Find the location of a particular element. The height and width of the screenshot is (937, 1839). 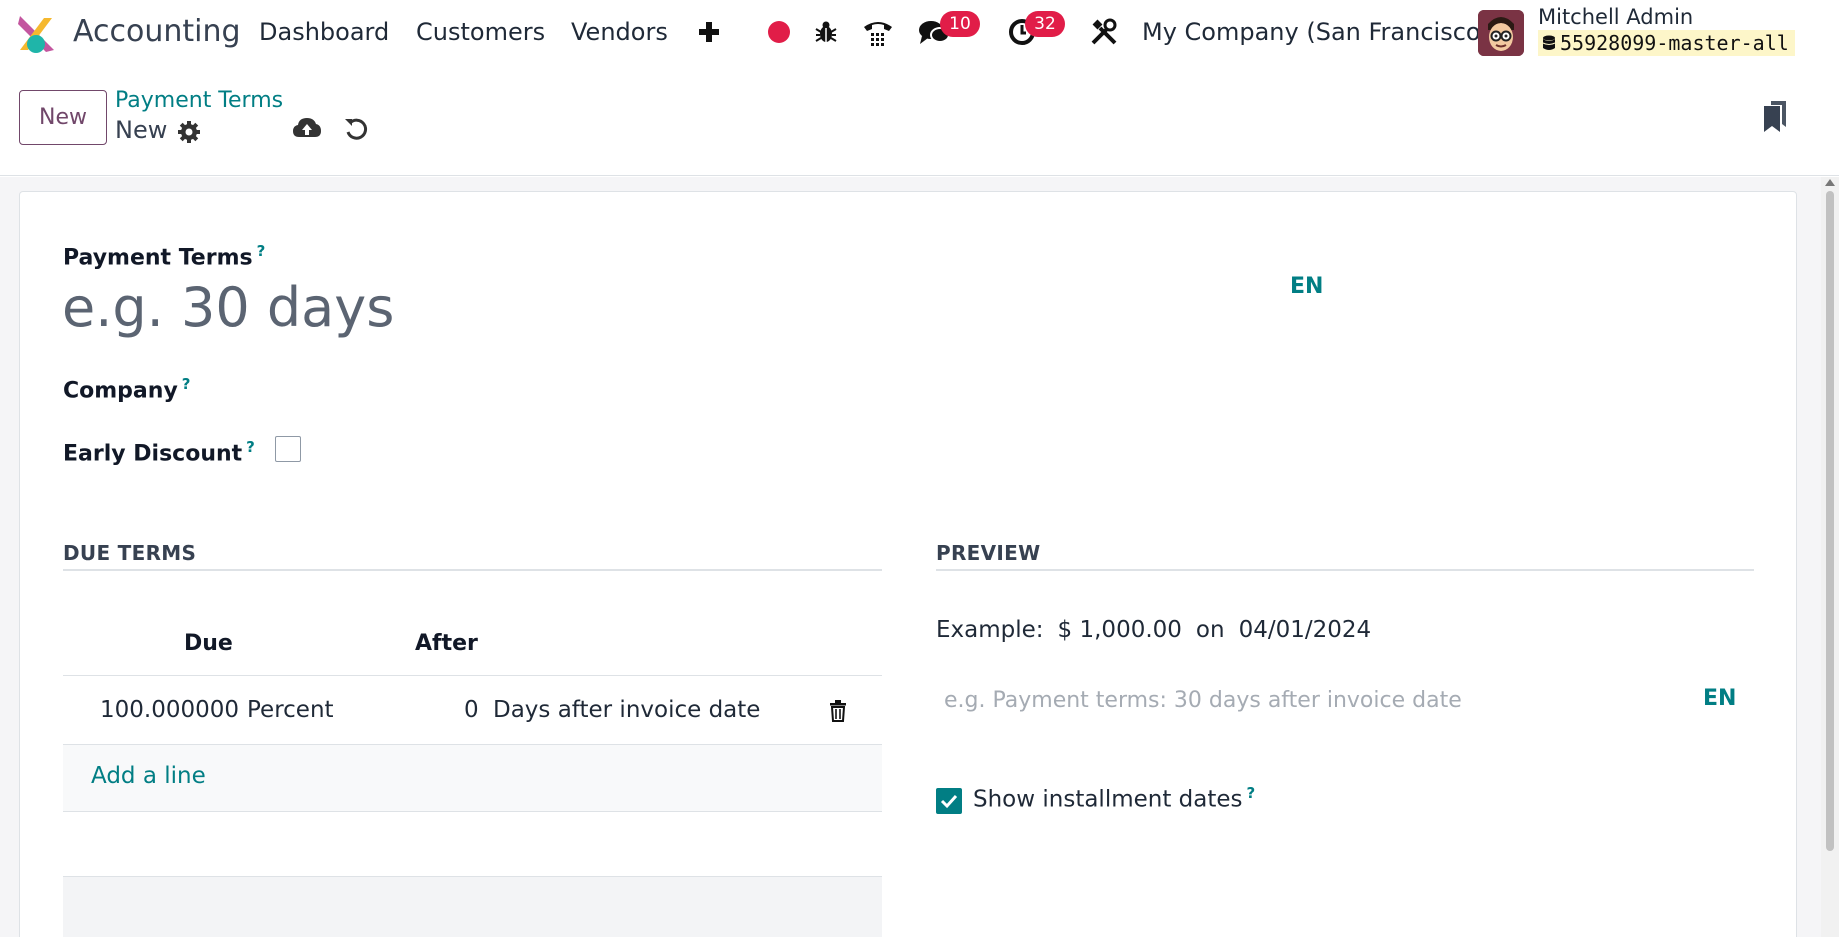

example-date: 04/01/2024 is located at coordinates (1305, 630).